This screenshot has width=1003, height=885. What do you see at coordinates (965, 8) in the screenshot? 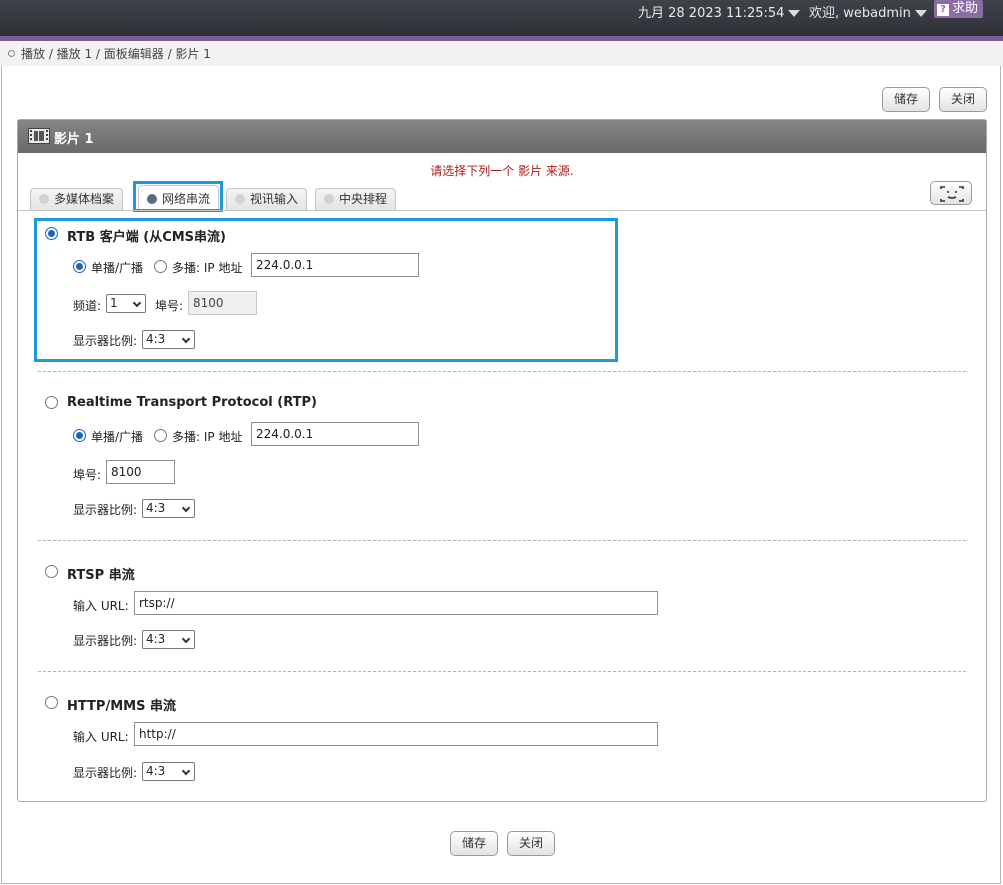
I see `help-label: 求助` at bounding box center [965, 8].